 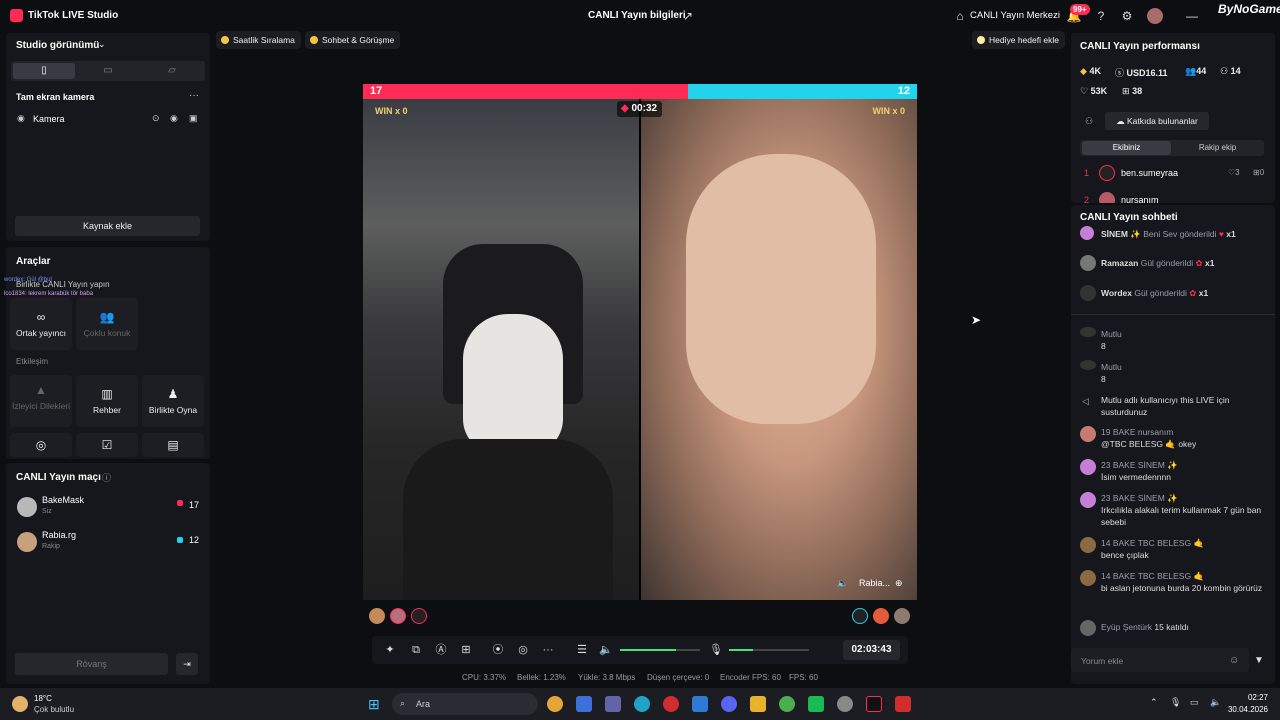 I want to click on emoji-icon: ☺, so click(x=1234, y=660).